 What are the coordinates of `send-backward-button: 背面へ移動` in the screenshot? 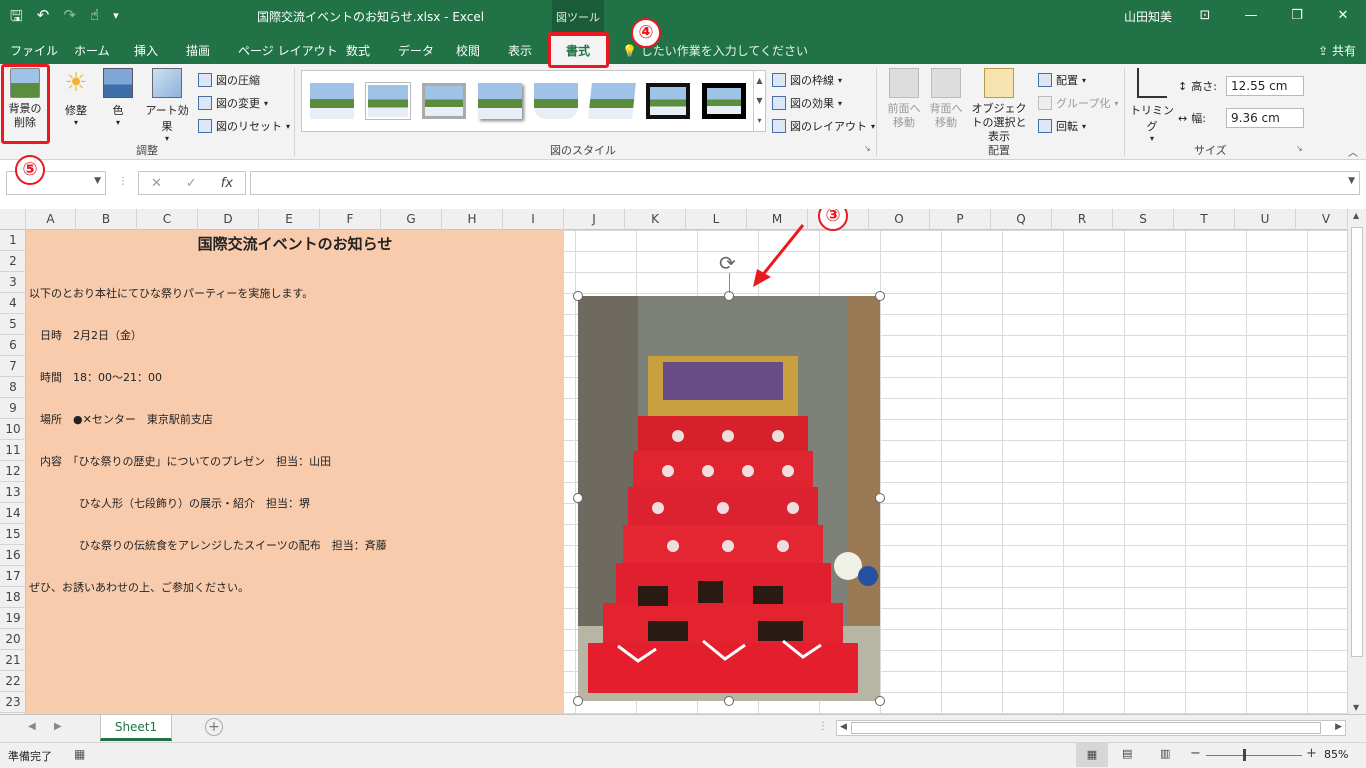 It's located at (946, 99).